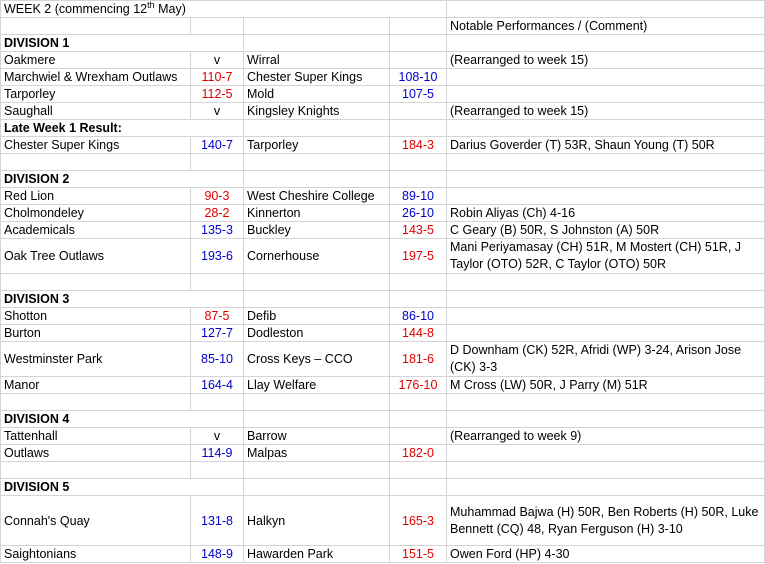  Describe the element at coordinates (418, 359) in the screenshot. I see `away-score: 181-6` at that location.